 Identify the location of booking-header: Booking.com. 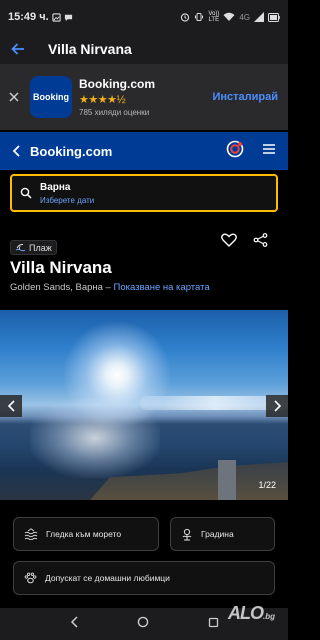
(144, 151).